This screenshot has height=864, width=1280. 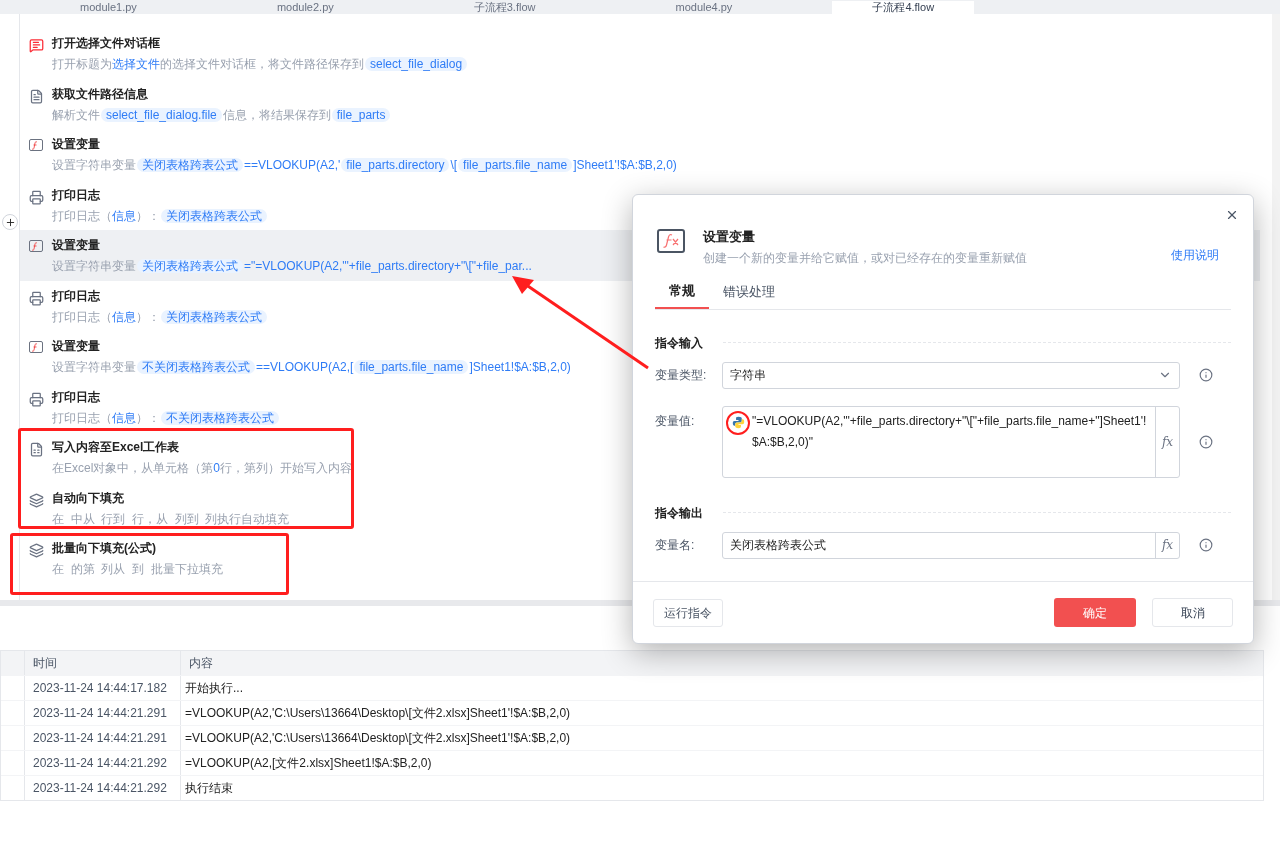 I want to click on step-description: 在Excel对象中，从单元格（第0行，第列）开始写入内容, so click(x=202, y=468).